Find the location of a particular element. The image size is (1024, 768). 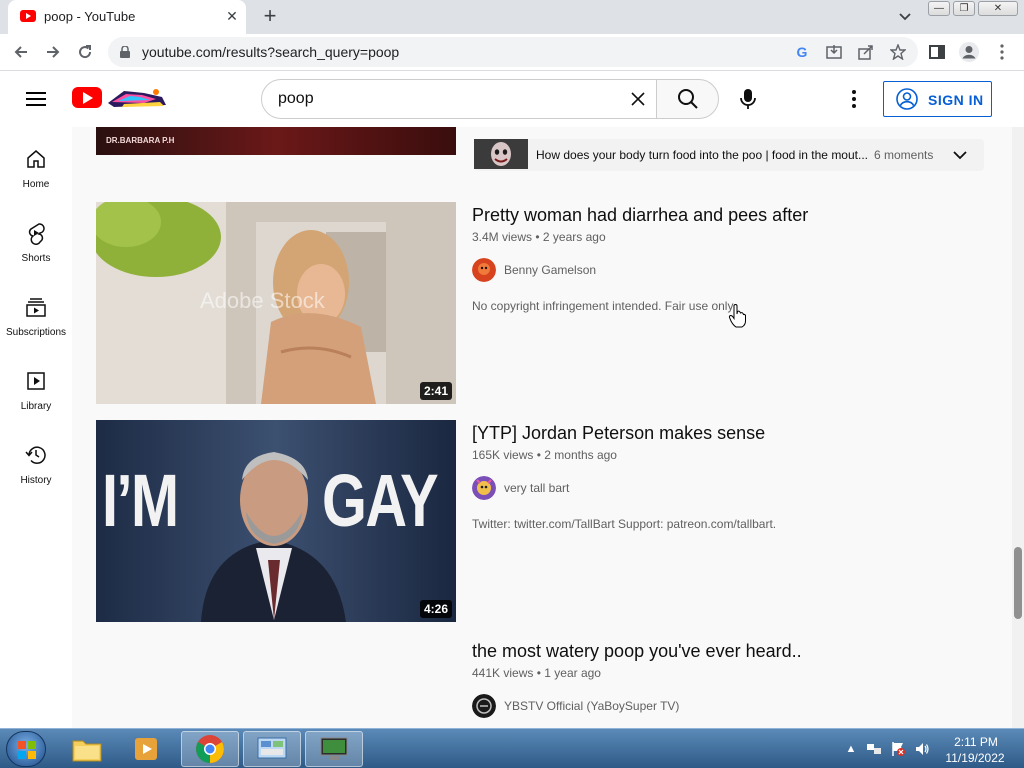

search-icon is located at coordinates (688, 99).